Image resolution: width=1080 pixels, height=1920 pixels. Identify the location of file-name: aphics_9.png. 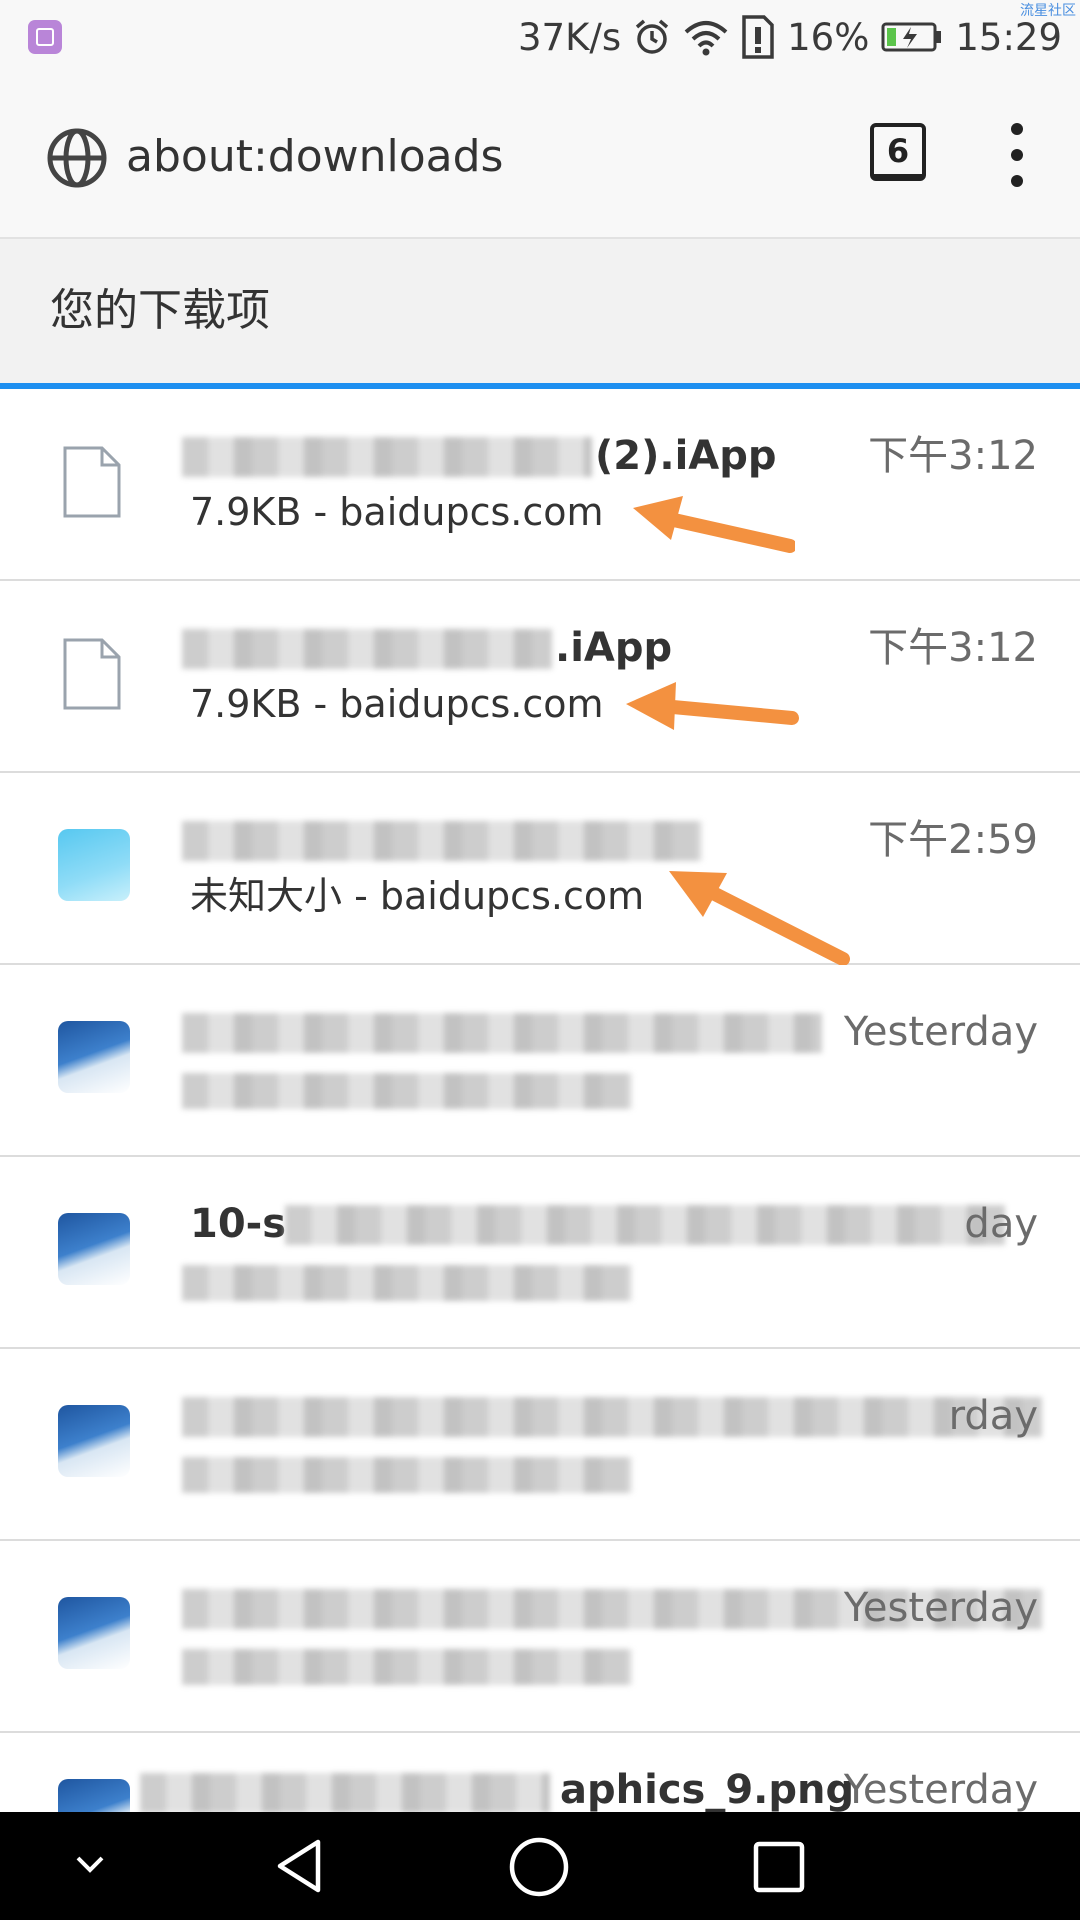
(707, 1790).